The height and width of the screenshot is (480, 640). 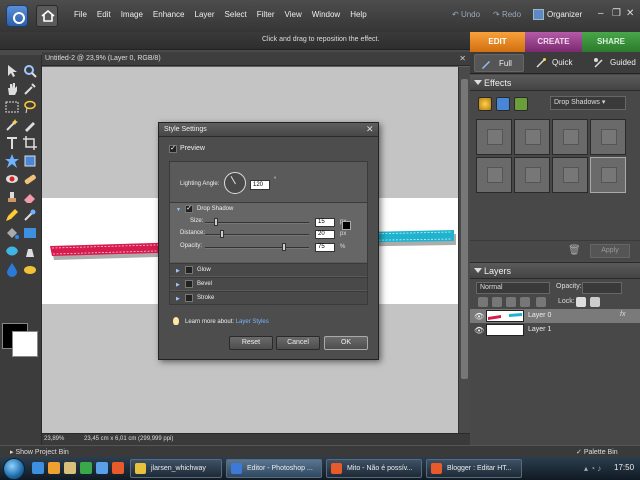 What do you see at coordinates (104, 14) in the screenshot?
I see `menu-edit: Edit` at bounding box center [104, 14].